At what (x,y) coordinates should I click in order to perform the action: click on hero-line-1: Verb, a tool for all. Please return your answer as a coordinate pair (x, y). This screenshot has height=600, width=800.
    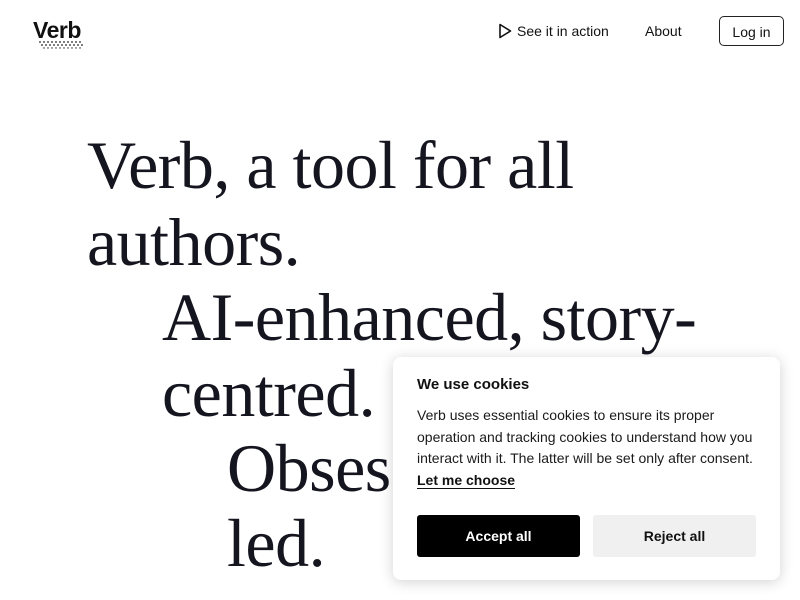
    Looking at the image, I should click on (330, 165).